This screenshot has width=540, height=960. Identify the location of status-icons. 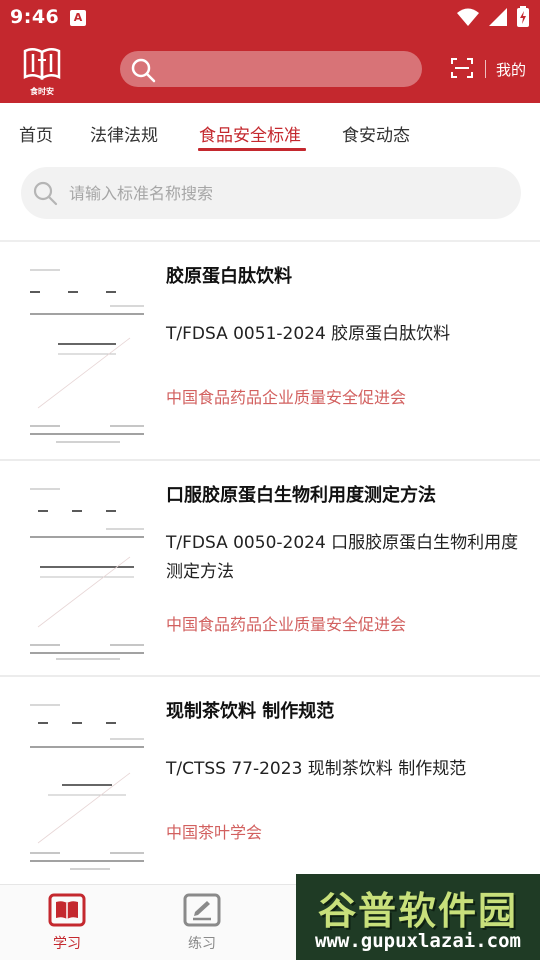
(493, 17).